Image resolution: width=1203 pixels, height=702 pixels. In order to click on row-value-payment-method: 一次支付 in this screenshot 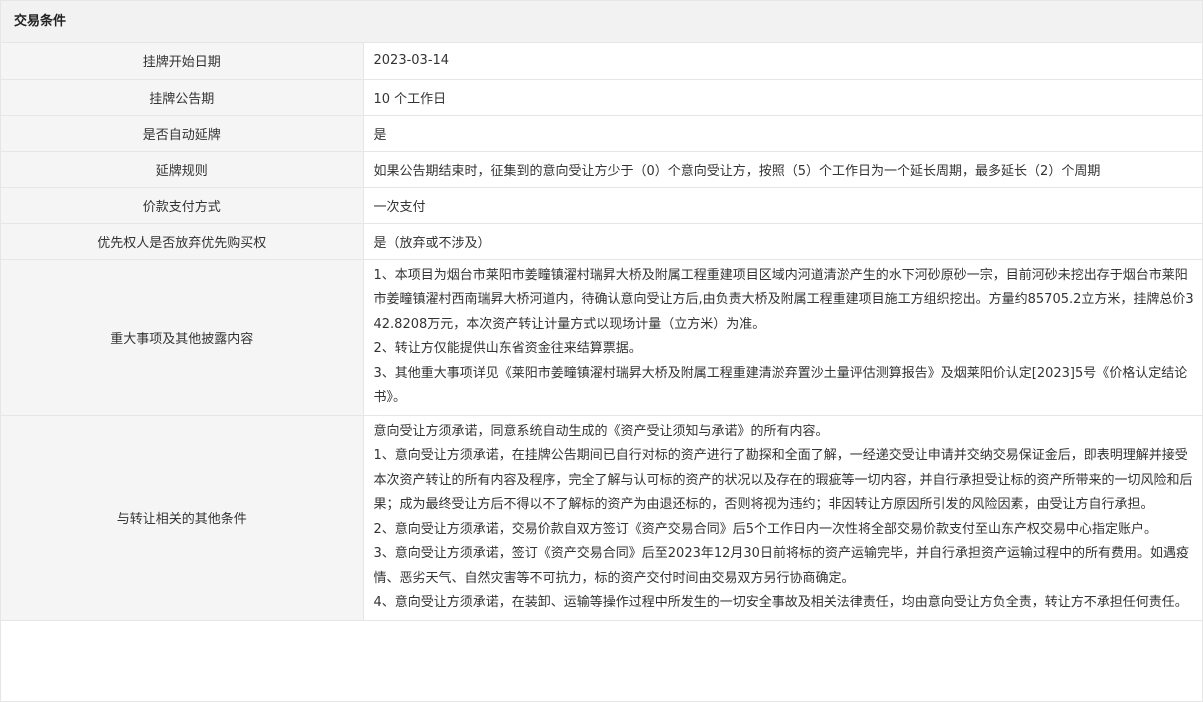, I will do `click(782, 205)`.